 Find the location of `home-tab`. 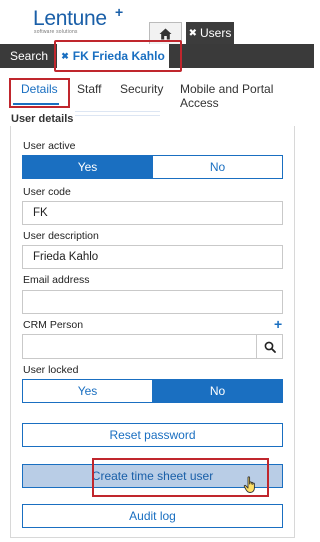

home-tab is located at coordinates (165, 33).